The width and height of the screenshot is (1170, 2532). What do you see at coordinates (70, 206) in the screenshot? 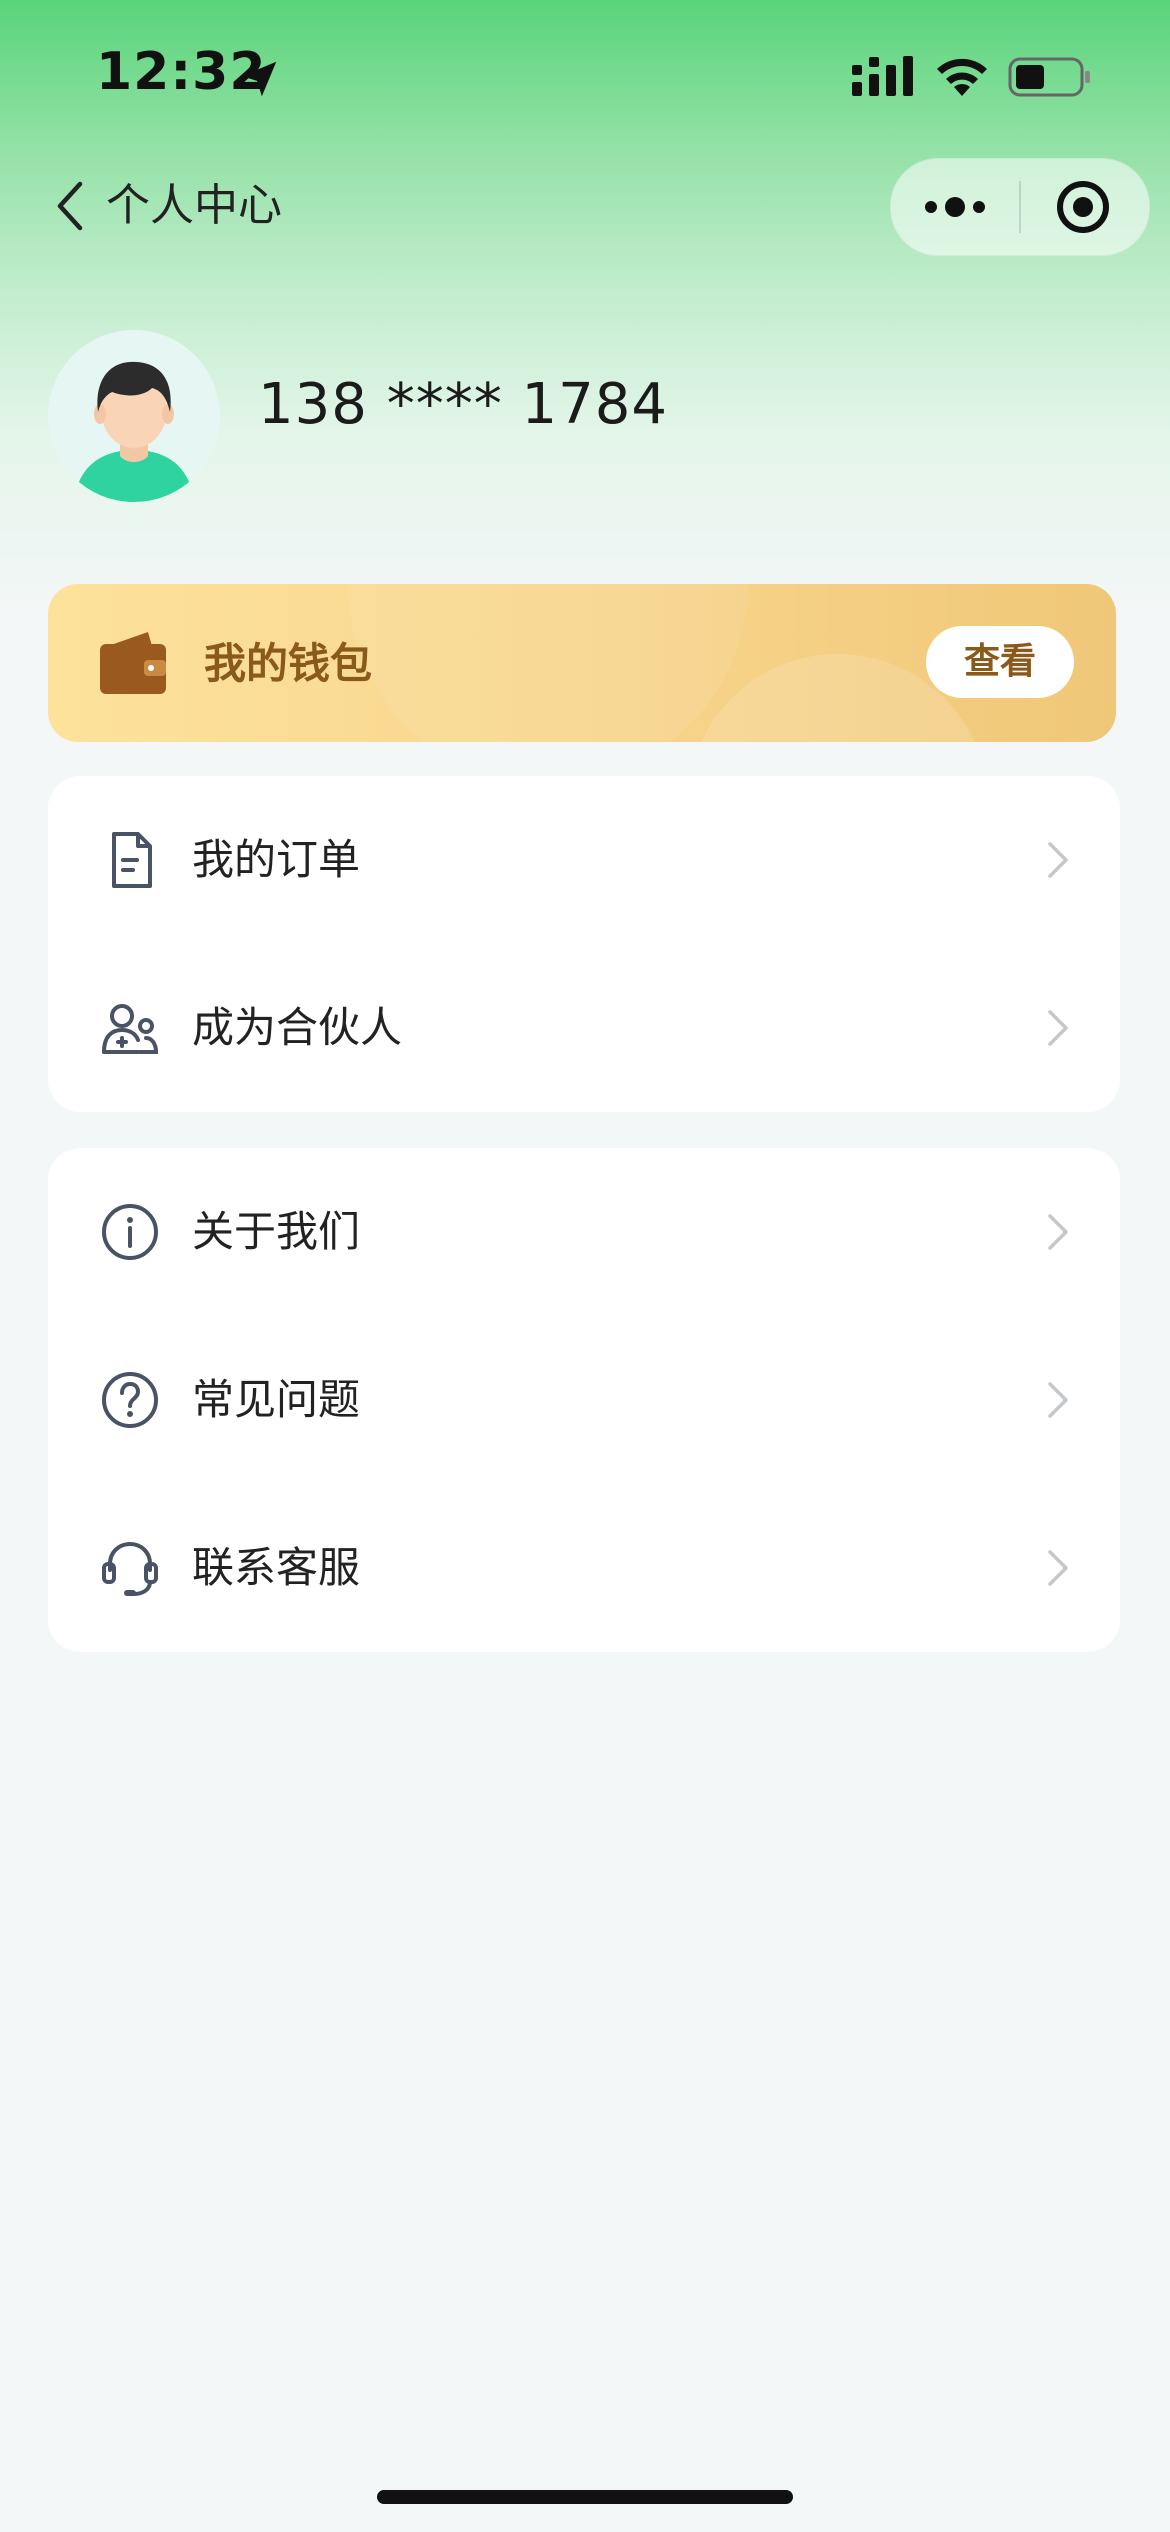
I see `back-chevron-icon` at bounding box center [70, 206].